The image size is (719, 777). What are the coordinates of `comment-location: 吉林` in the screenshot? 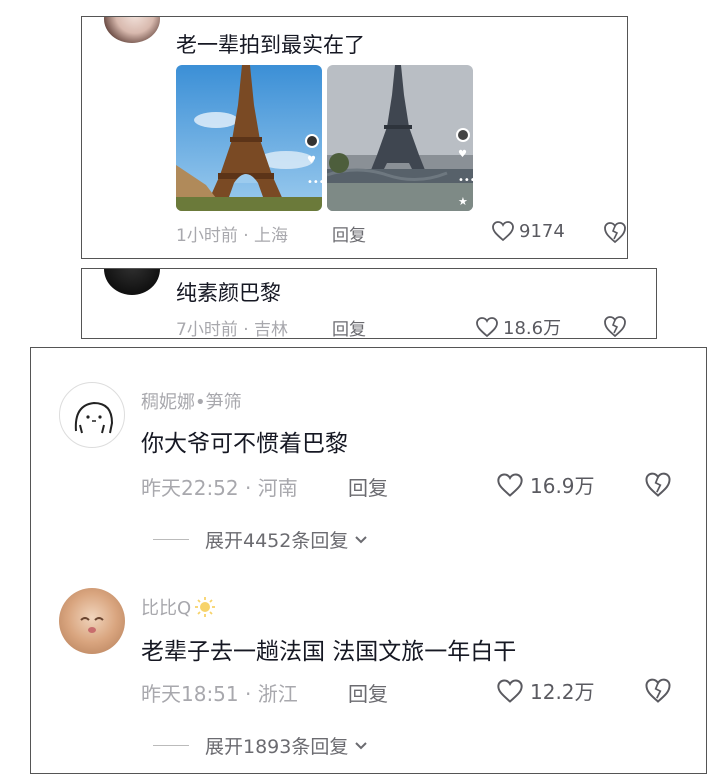 It's located at (271, 329).